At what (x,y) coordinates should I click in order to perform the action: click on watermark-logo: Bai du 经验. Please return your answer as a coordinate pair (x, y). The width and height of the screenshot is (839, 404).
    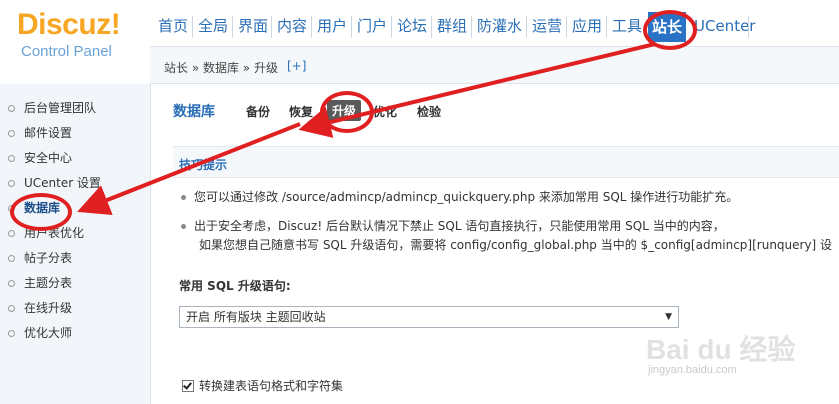
    Looking at the image, I should click on (721, 349).